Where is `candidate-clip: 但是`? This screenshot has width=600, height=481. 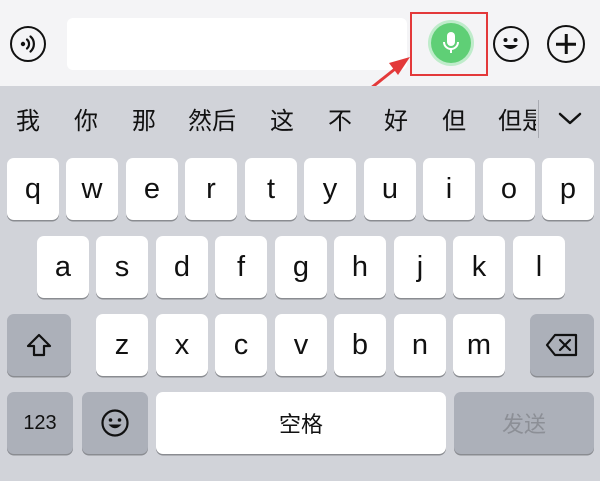 candidate-clip: 但是 is located at coordinates (517, 121).